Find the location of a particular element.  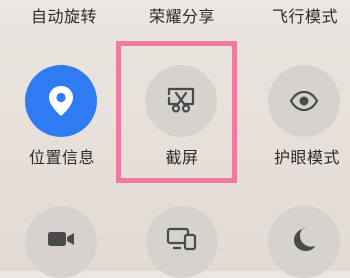

location-pin-icon is located at coordinates (61, 101).